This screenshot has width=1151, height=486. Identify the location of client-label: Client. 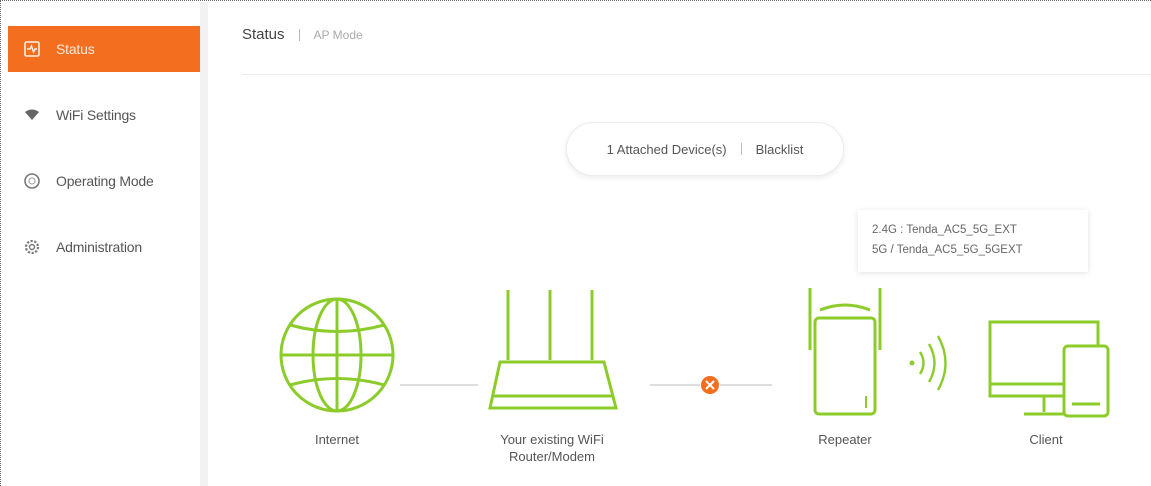
(1046, 439).